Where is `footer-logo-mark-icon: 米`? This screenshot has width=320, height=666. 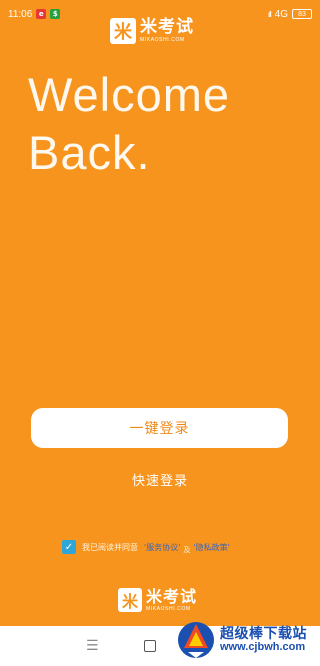 footer-logo-mark-icon: 米 is located at coordinates (130, 600).